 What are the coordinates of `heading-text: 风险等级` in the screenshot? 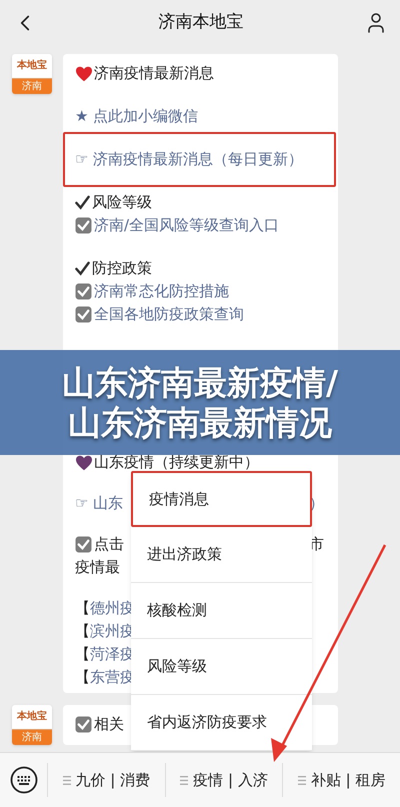 It's located at (122, 203).